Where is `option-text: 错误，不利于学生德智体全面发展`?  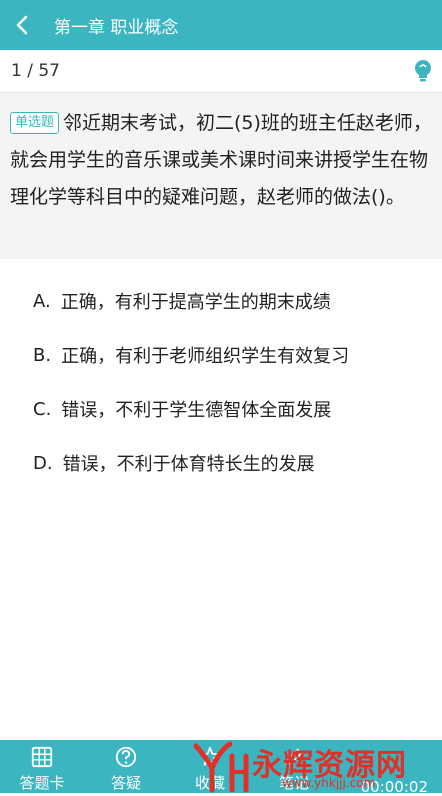
option-text: 错误，不利于学生德智体全面发展 is located at coordinates (196, 410).